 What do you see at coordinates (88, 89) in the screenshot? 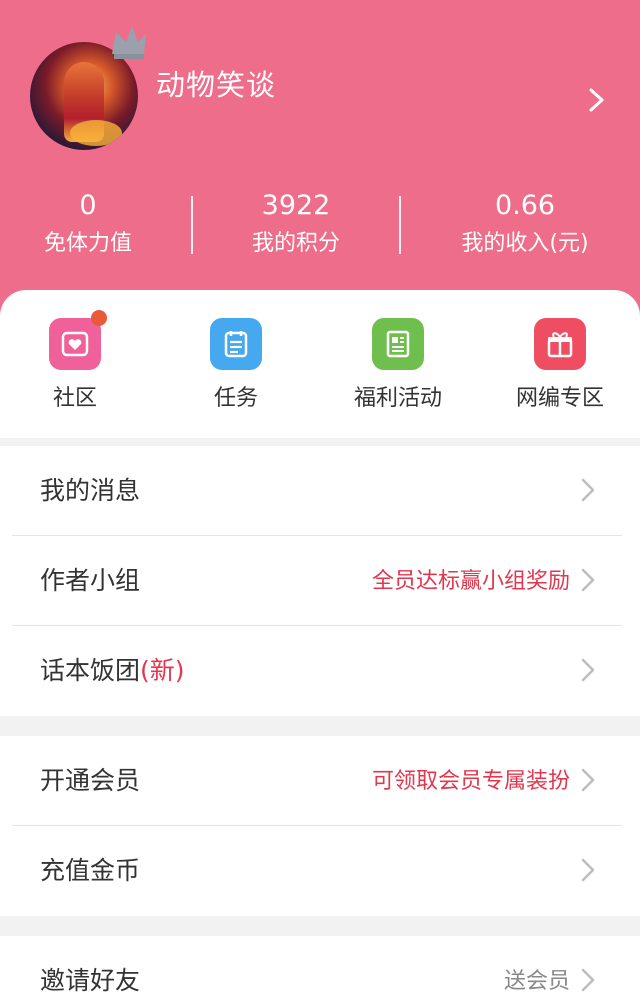
I see `avatar` at bounding box center [88, 89].